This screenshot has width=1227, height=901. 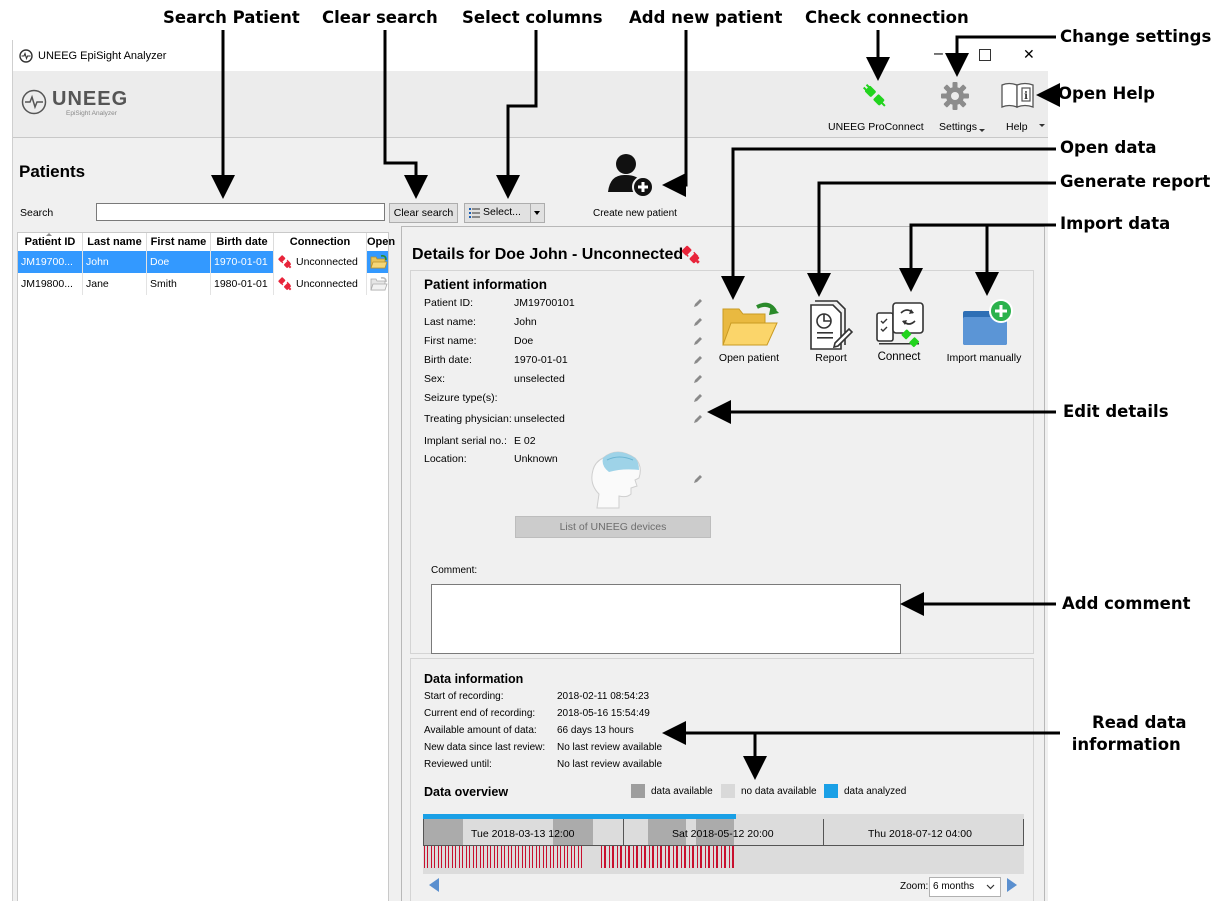 What do you see at coordinates (1135, 181) in the screenshot?
I see `callout-generate-report: Generate report` at bounding box center [1135, 181].